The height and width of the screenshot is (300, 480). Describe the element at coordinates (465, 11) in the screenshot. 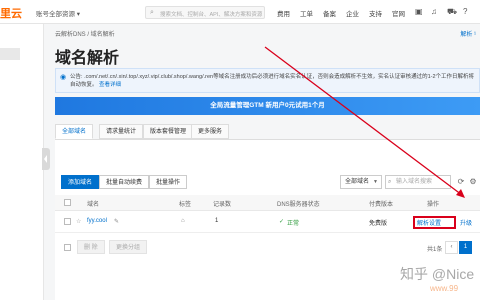

I see `help-icon: ?` at that location.